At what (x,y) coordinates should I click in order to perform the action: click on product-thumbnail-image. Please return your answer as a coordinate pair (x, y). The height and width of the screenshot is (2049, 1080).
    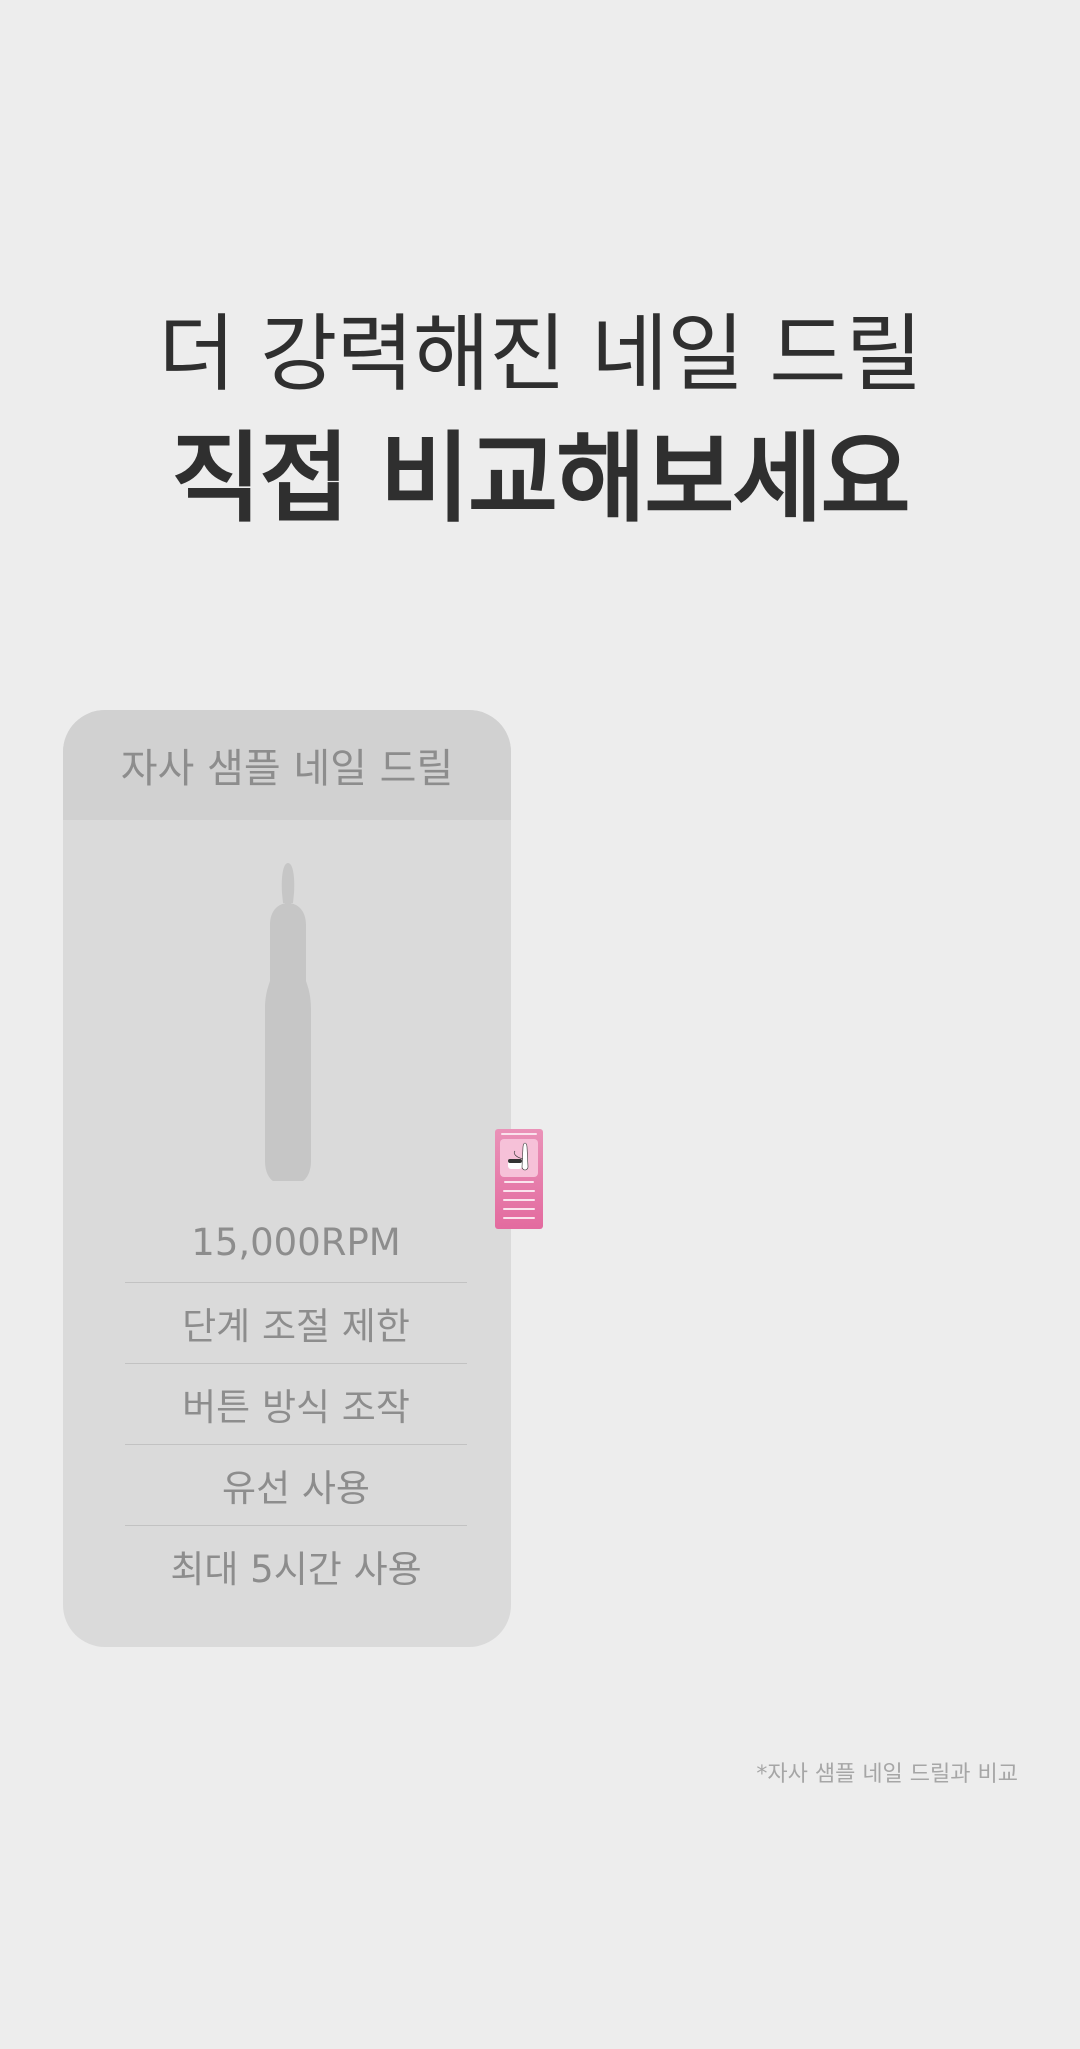
    Looking at the image, I should click on (519, 1179).